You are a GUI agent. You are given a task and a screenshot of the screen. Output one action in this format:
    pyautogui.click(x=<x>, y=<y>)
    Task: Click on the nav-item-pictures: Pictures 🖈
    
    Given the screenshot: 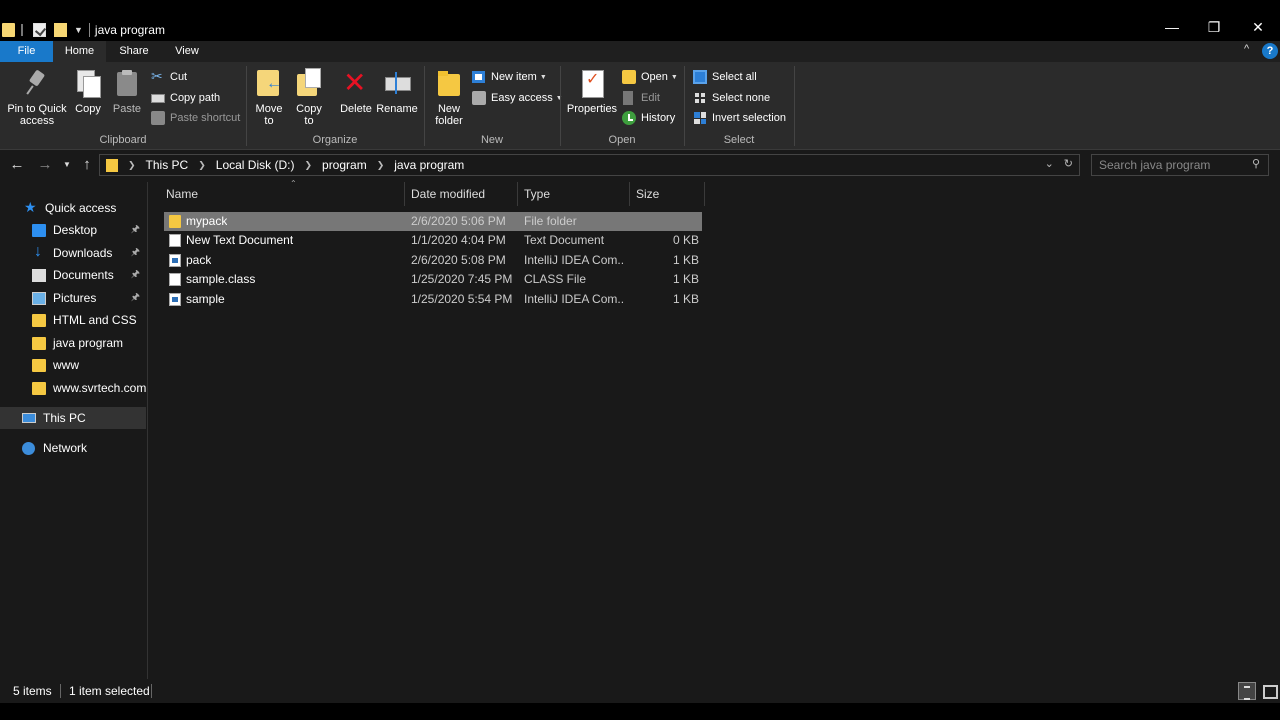 What is the action you would take?
    pyautogui.click(x=73, y=298)
    